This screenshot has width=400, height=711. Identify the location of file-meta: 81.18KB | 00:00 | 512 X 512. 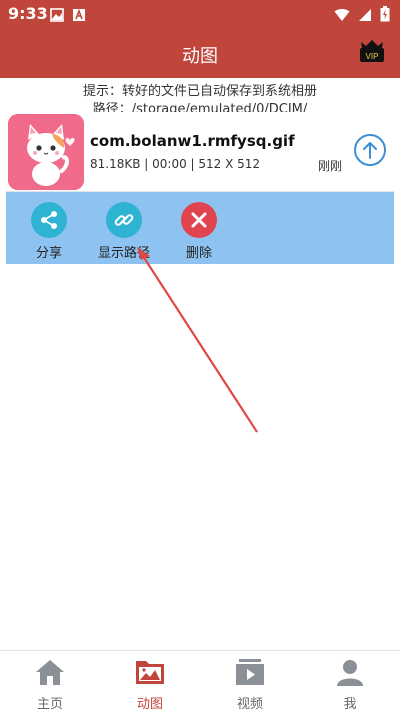
(175, 164).